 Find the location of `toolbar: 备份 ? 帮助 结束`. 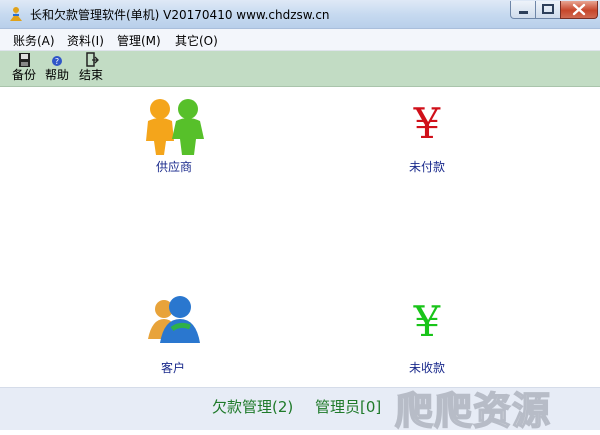

toolbar: 备份 ? 帮助 结束 is located at coordinates (300, 69).